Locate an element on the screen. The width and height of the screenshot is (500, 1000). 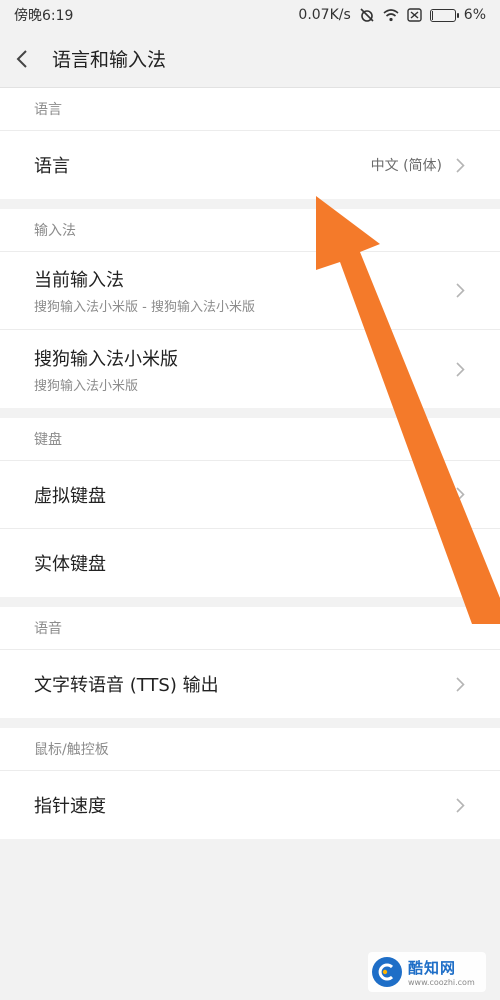
back-arrow-icon is located at coordinates (21, 58).